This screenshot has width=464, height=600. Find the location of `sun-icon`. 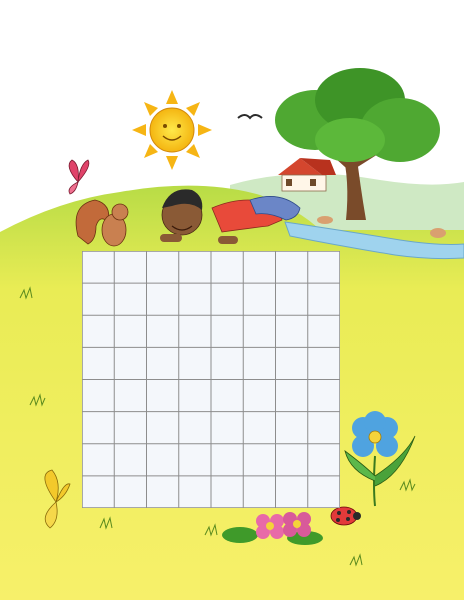

sun-icon is located at coordinates (172, 130).